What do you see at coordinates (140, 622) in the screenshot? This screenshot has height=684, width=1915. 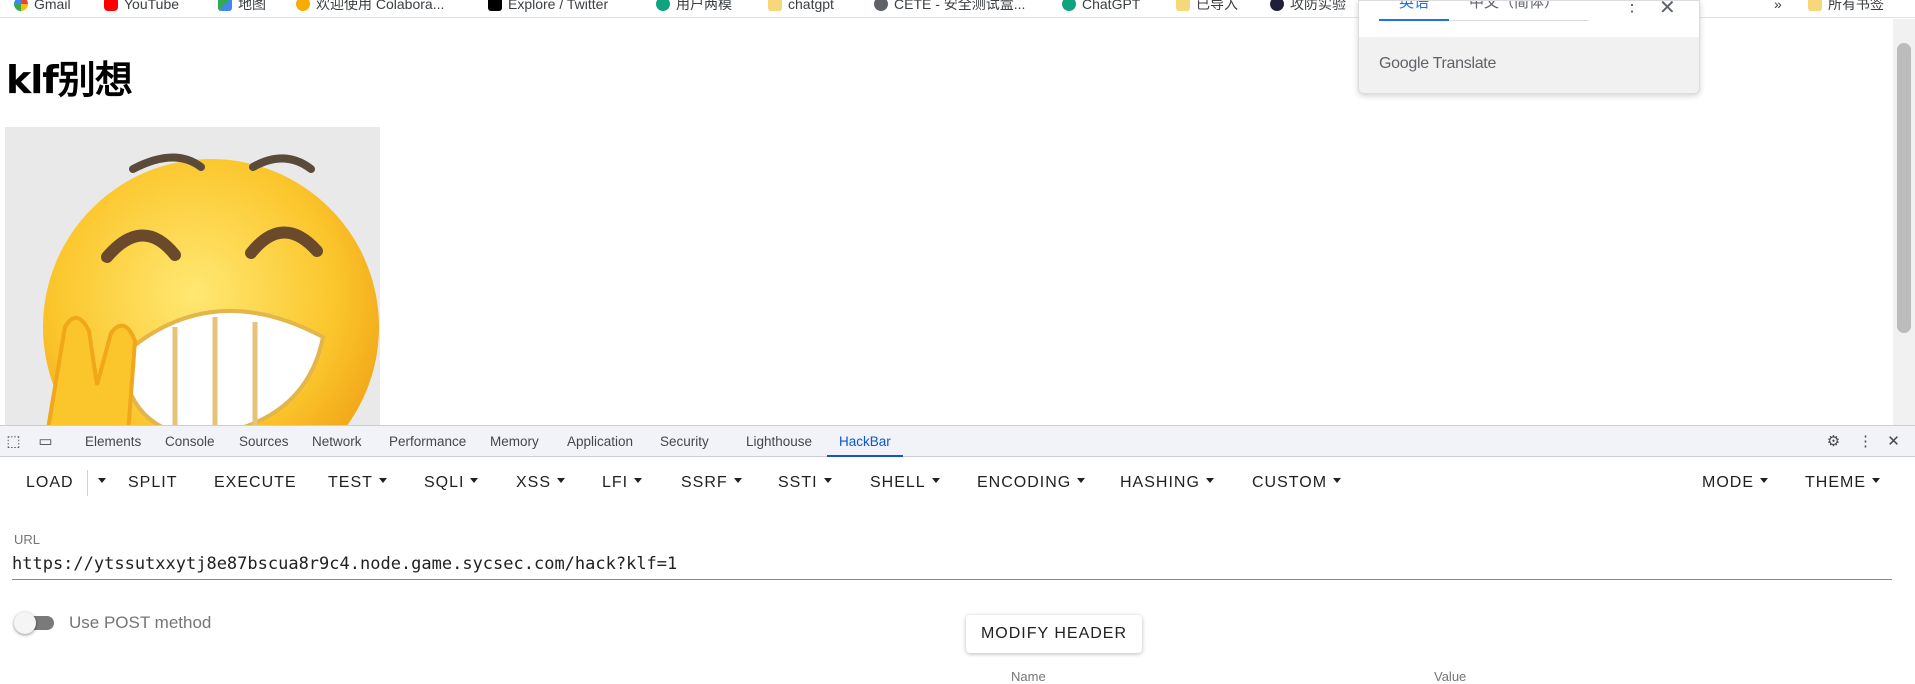 I see `post-method-label: Use POST method` at bounding box center [140, 622].